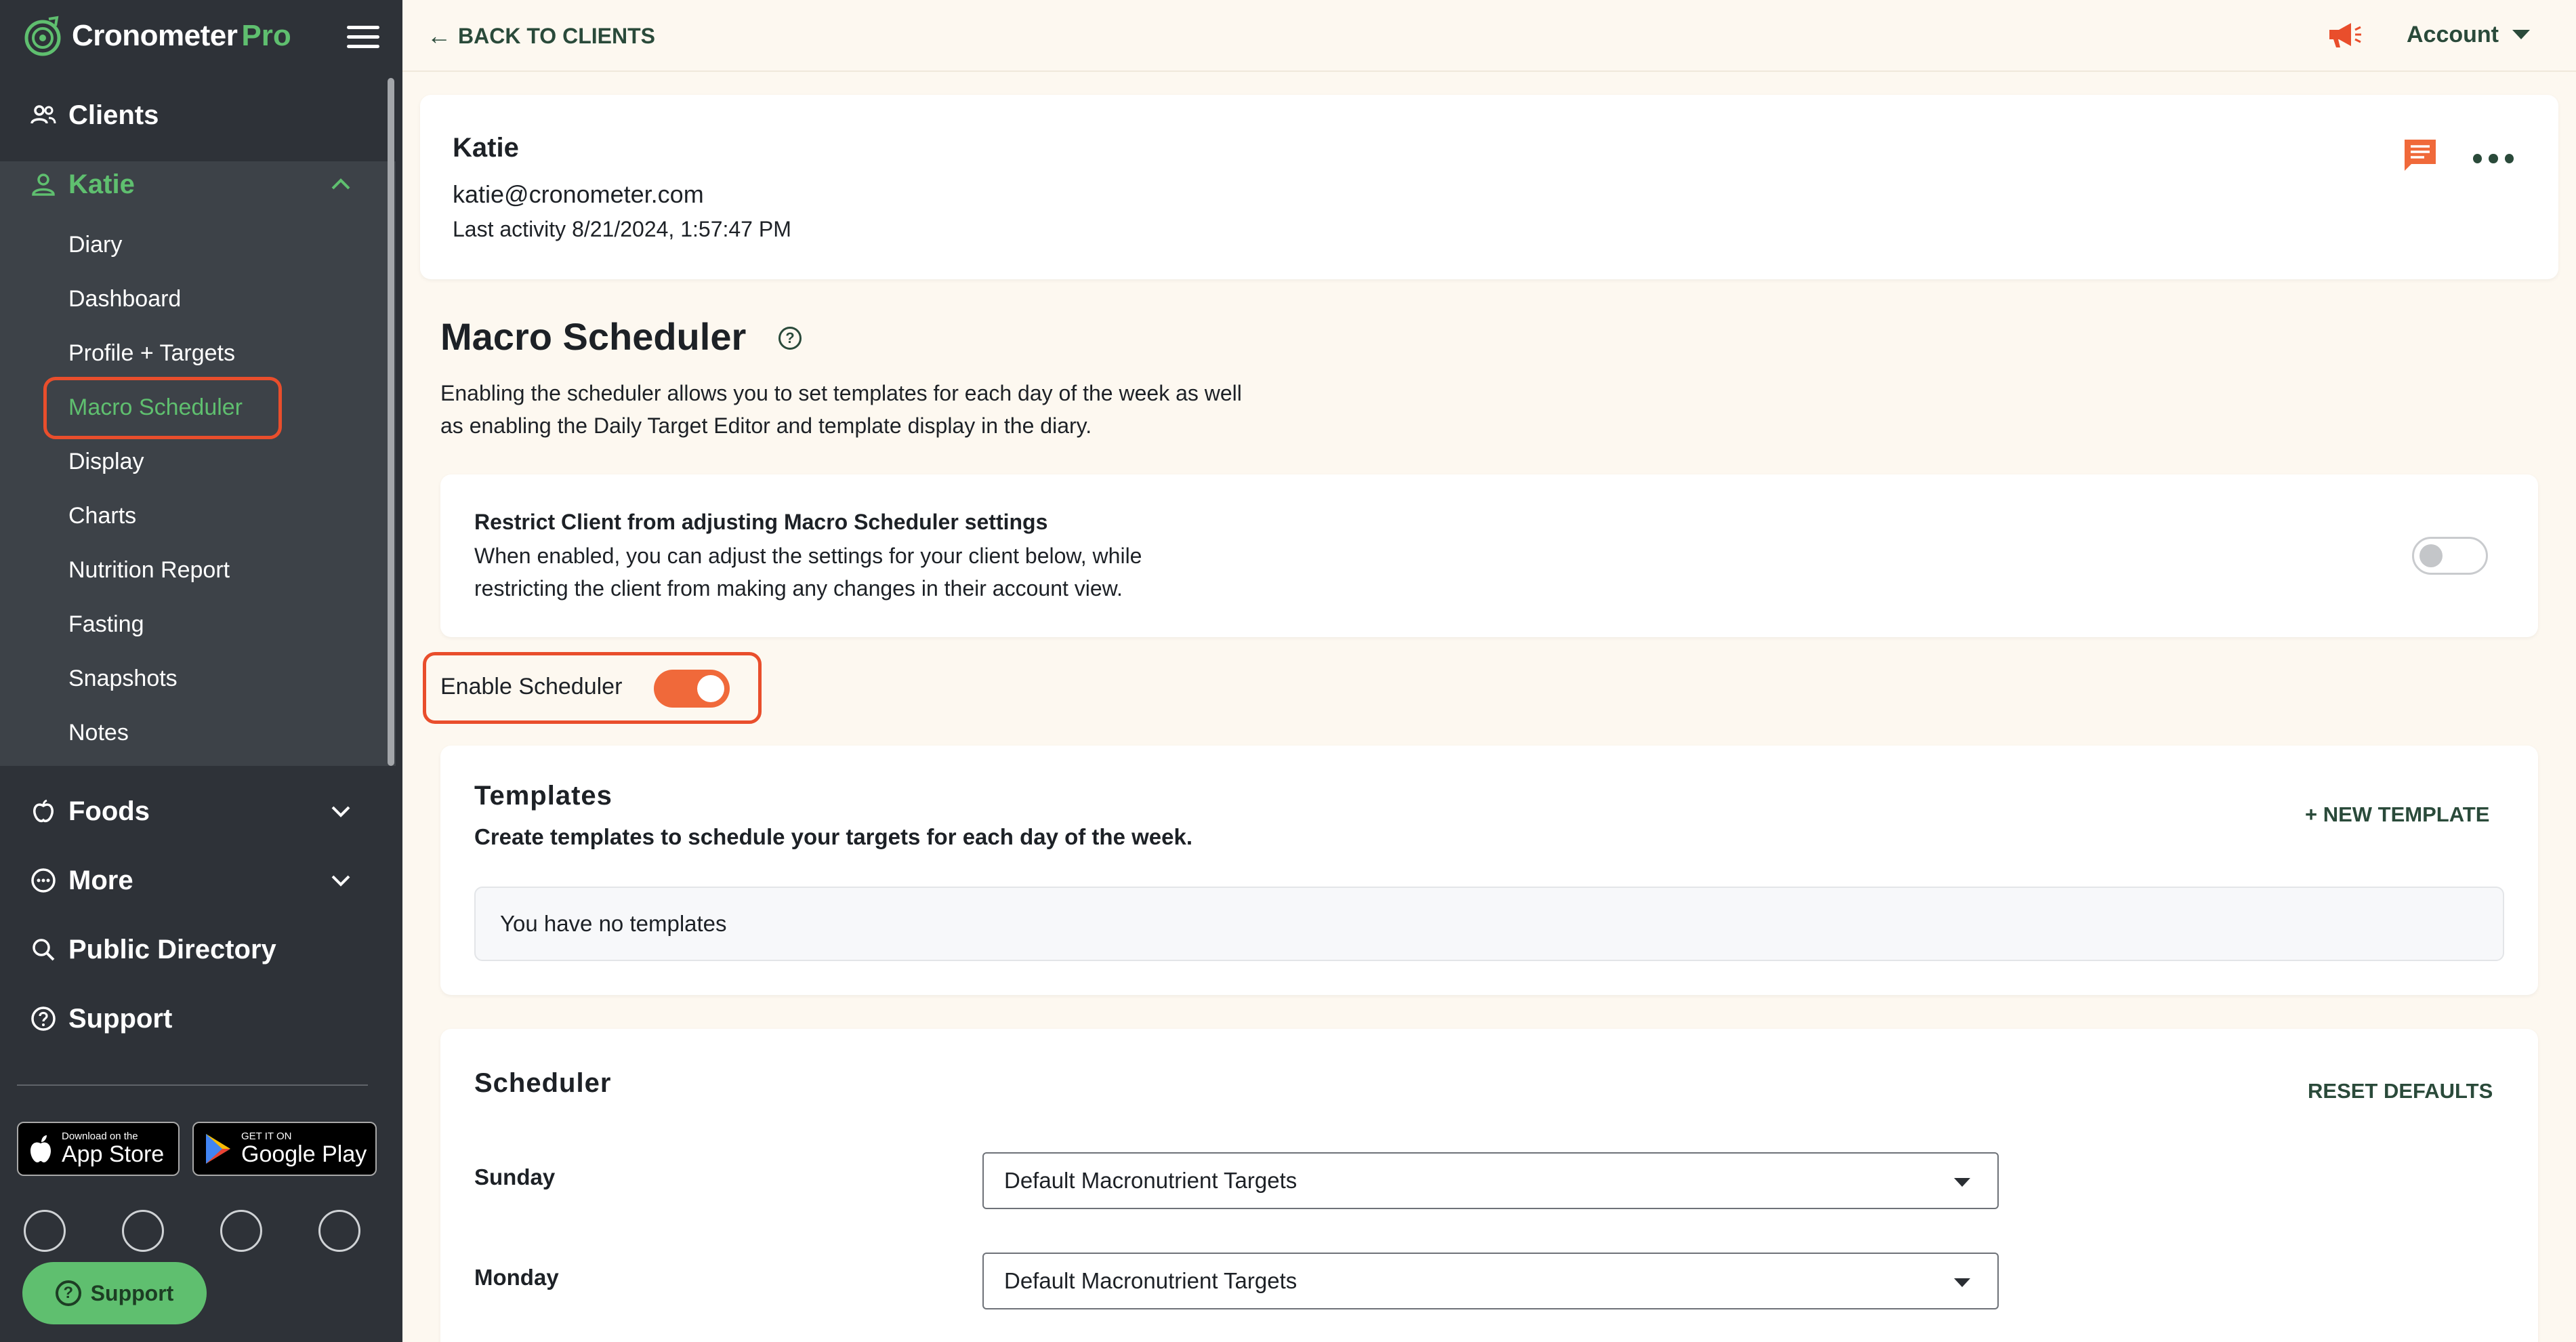 This screenshot has width=2576, height=1342. I want to click on new-template-button: + NEW TEMPLATE, so click(2397, 815).